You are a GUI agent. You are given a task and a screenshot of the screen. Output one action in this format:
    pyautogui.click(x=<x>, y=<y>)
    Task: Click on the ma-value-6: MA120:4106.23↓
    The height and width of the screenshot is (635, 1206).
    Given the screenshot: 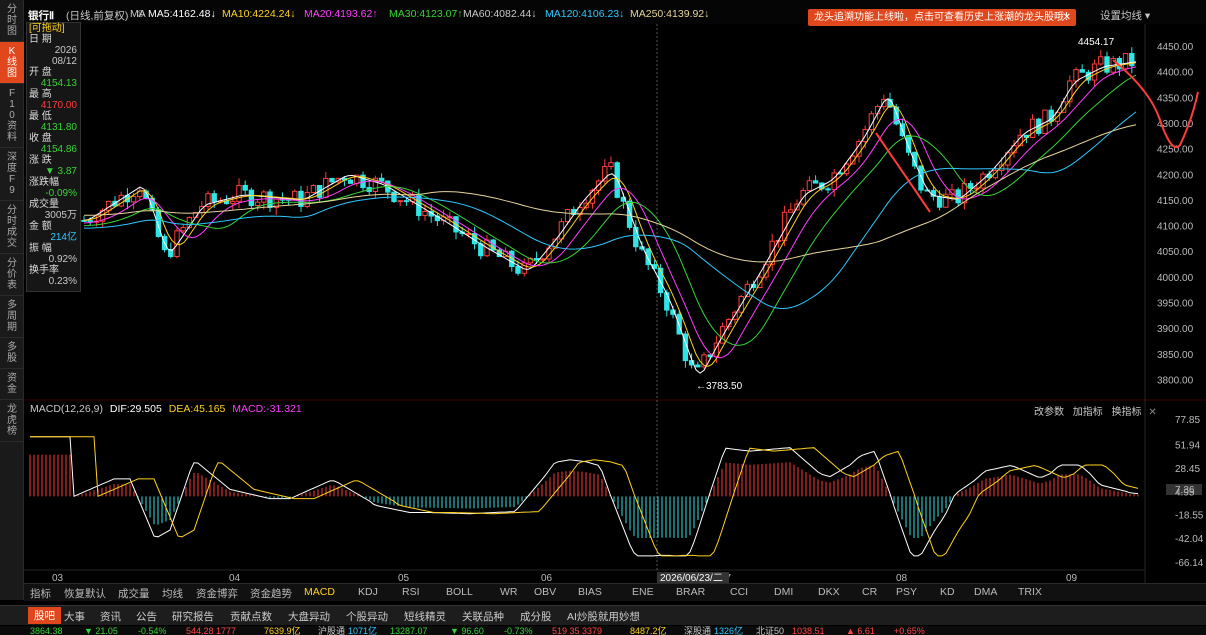 What is the action you would take?
    pyautogui.click(x=585, y=14)
    